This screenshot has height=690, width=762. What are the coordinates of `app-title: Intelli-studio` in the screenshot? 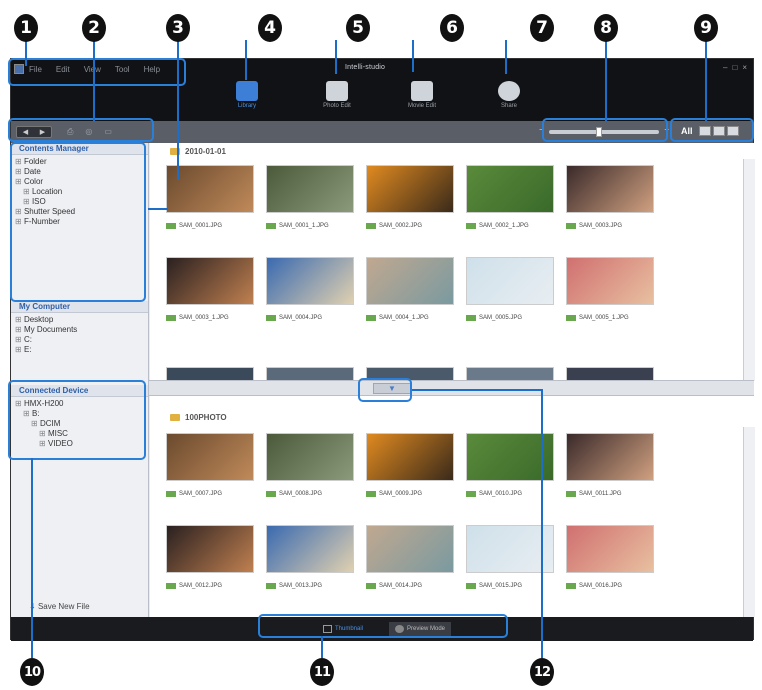 It's located at (365, 67).